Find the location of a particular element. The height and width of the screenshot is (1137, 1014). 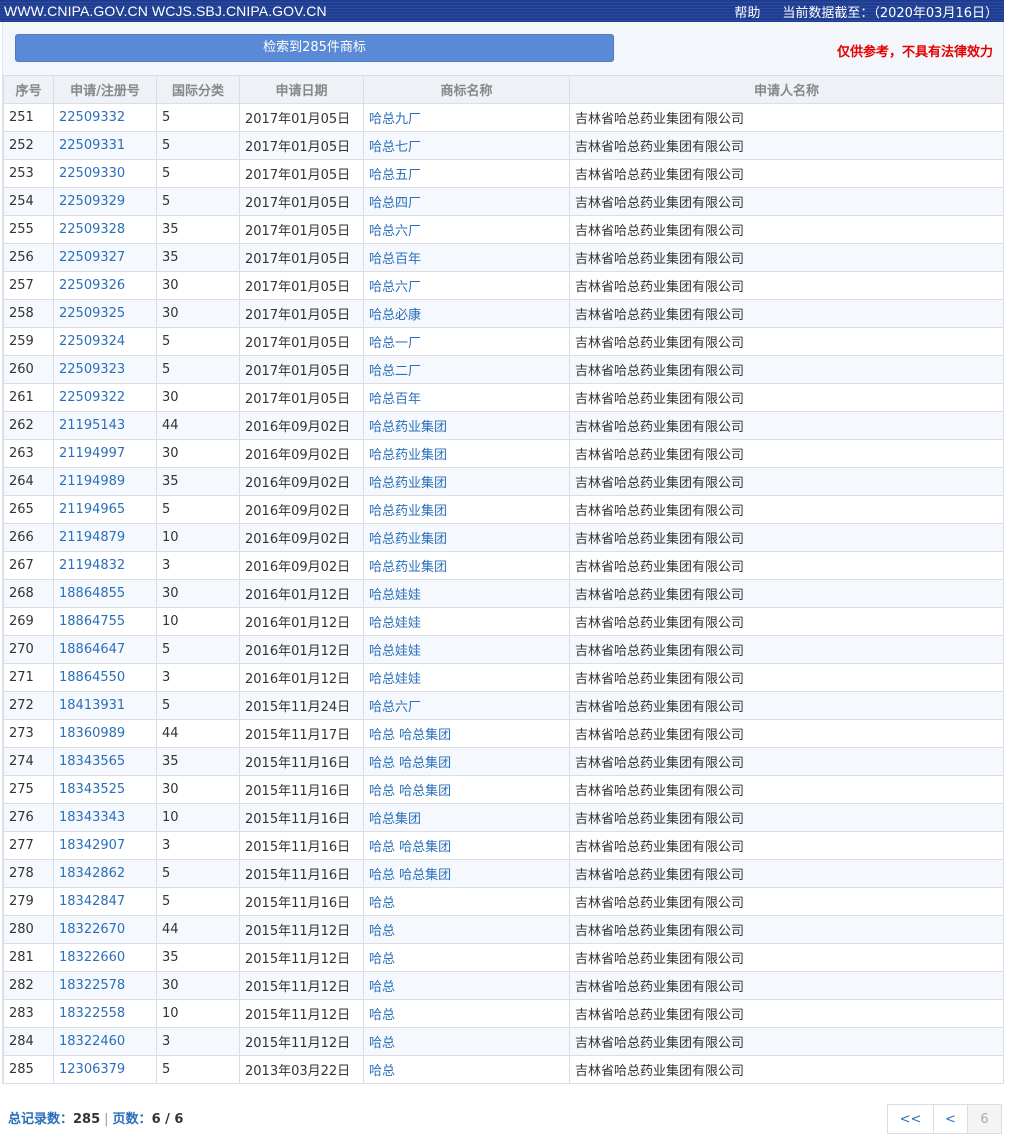

cell-reg-no: 22509325 is located at coordinates (105, 313).